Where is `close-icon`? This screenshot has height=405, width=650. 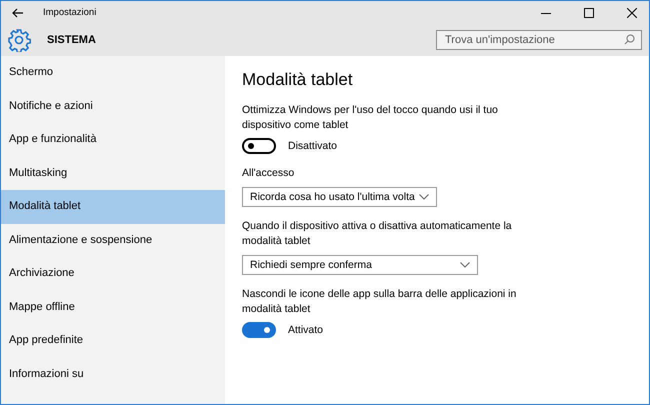 close-icon is located at coordinates (632, 13).